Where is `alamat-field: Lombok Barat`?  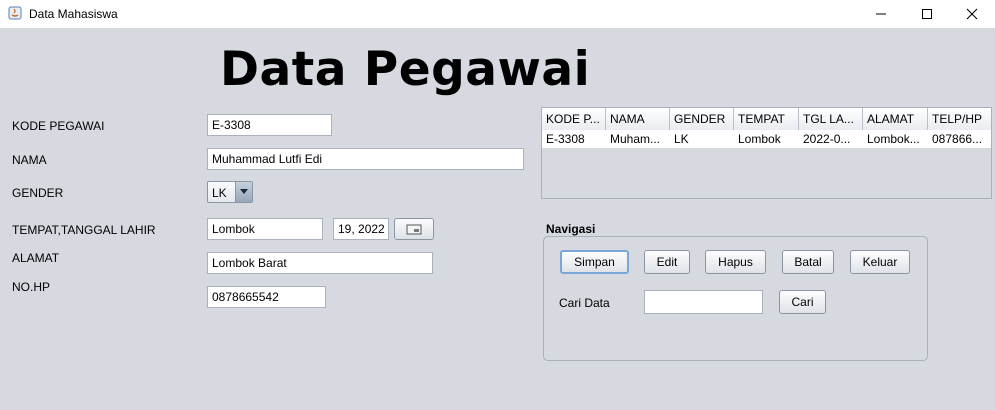
alamat-field: Lombok Barat is located at coordinates (320, 263).